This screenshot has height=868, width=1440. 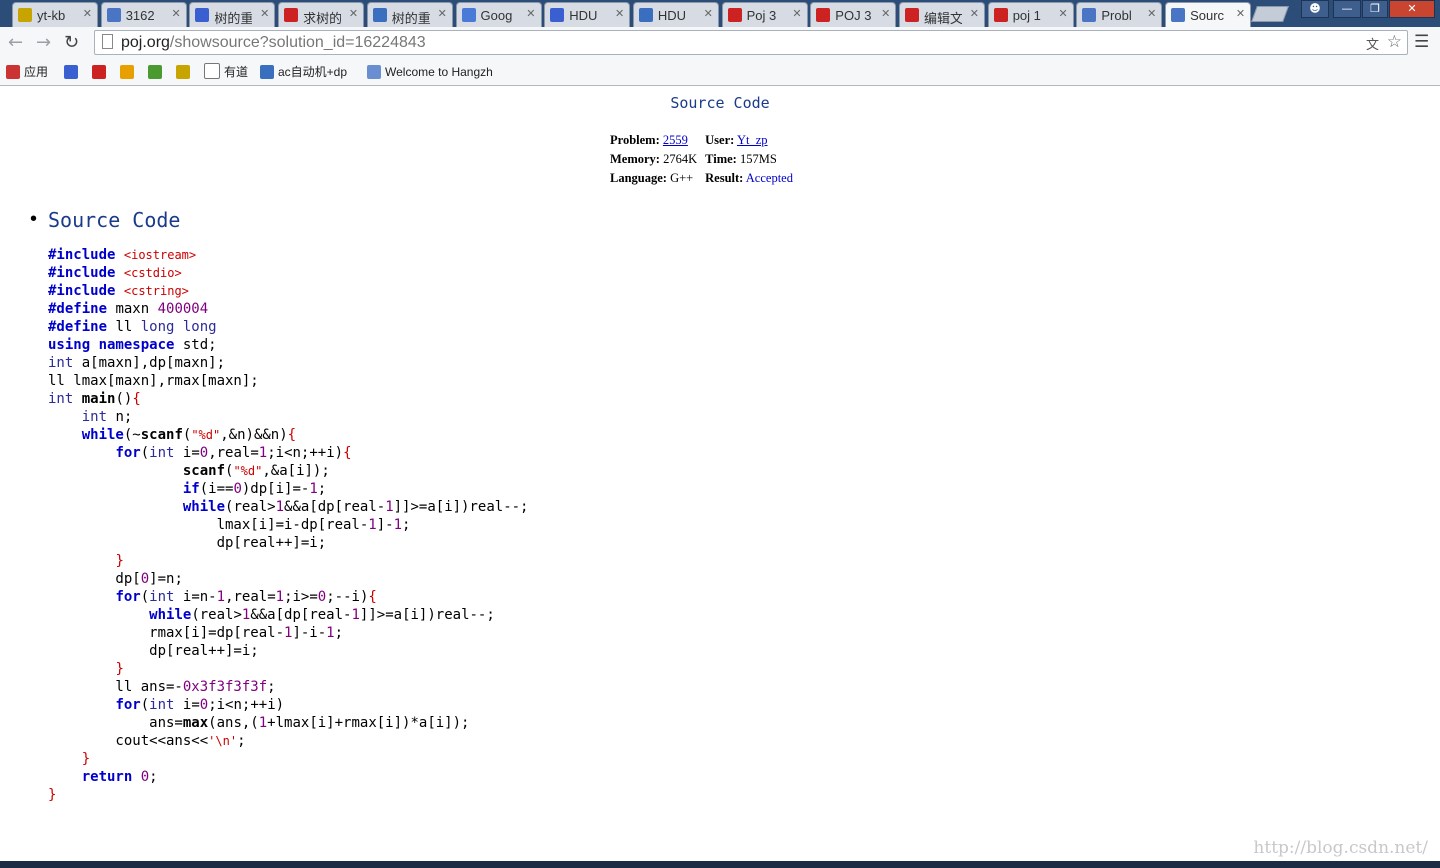 I want to click on problem-link: 2559, so click(x=675, y=140).